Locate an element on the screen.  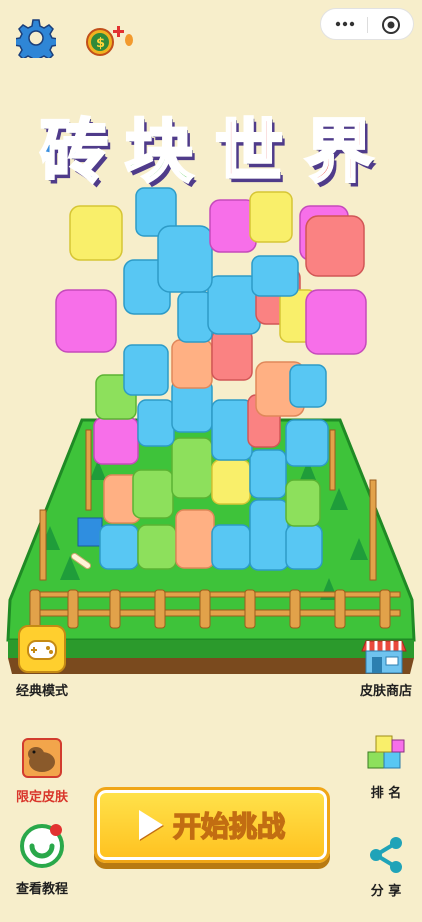
limited-skin-label: 限定皮肤 is located at coordinates (41, 797).